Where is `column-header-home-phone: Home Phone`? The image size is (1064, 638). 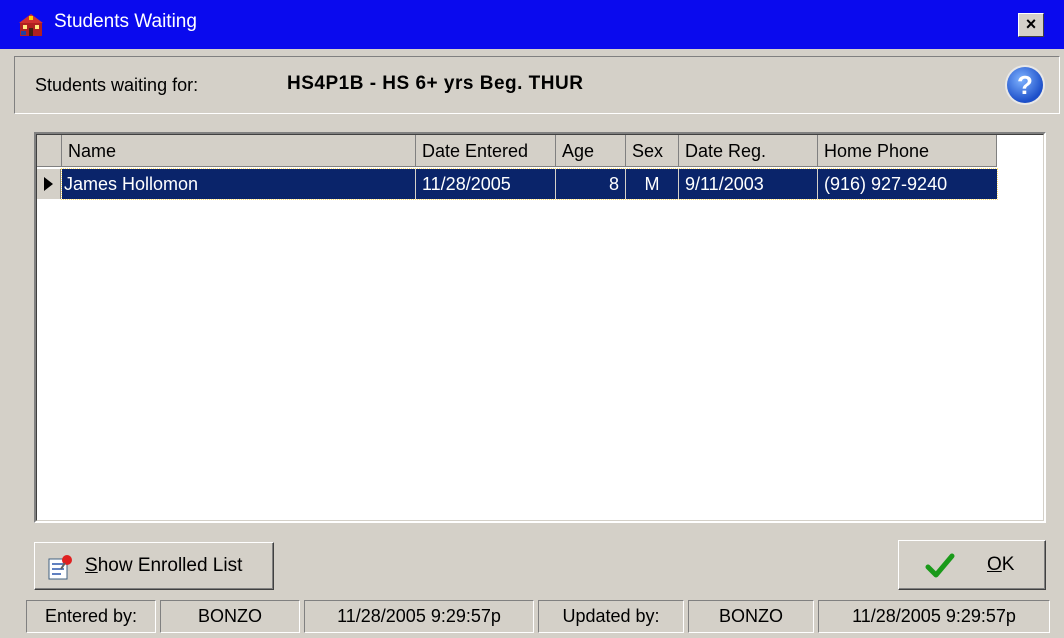
column-header-home-phone: Home Phone is located at coordinates (907, 151).